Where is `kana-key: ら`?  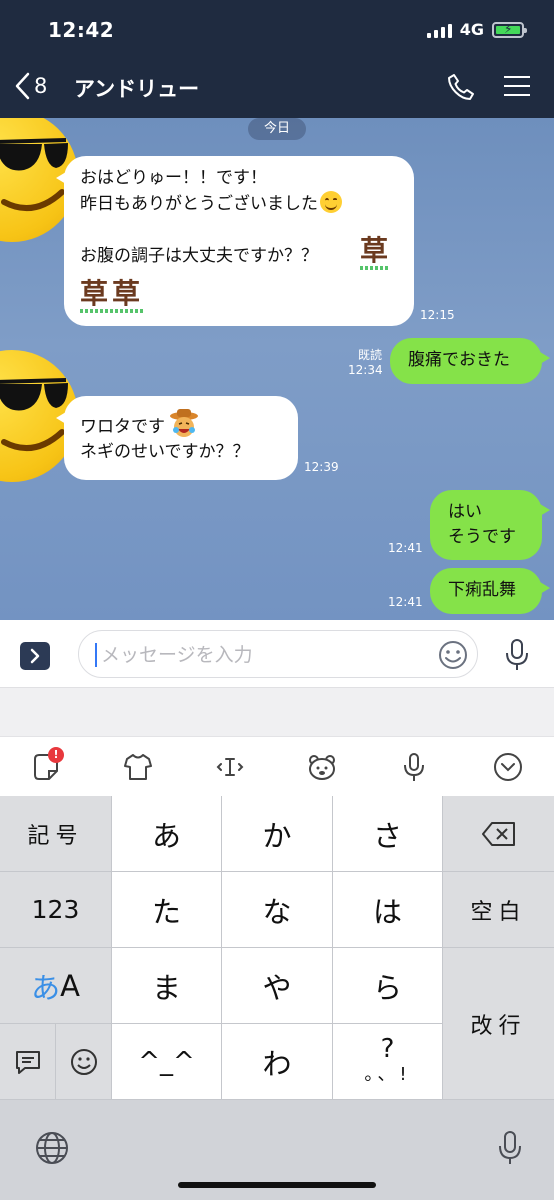 kana-key: ら is located at coordinates (387, 985).